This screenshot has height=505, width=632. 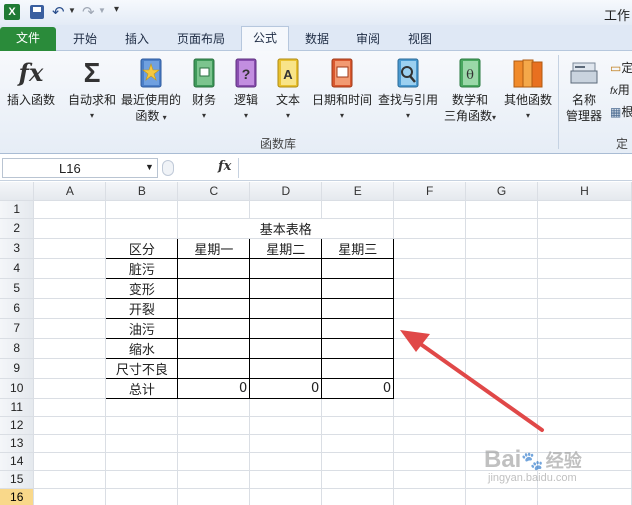 I want to click on column-header-e: E, so click(x=358, y=191).